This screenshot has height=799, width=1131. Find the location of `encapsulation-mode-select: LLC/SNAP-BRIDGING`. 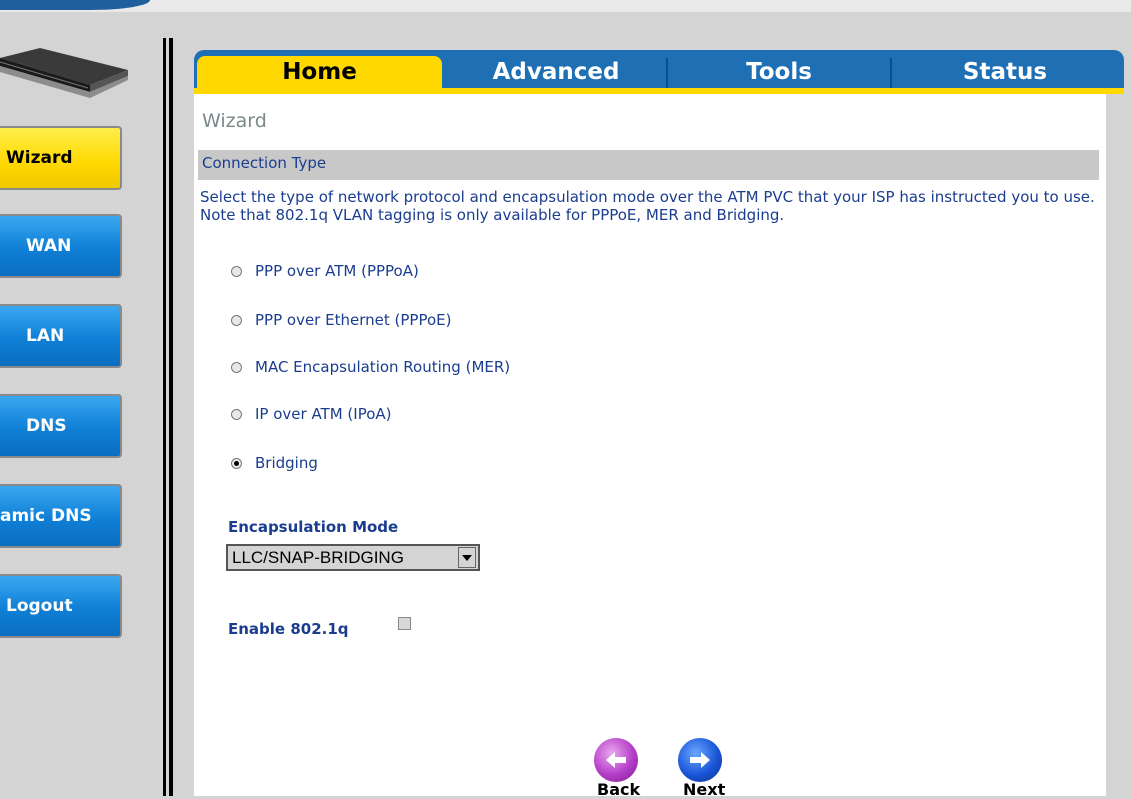

encapsulation-mode-select: LLC/SNAP-BRIDGING is located at coordinates (353, 557).